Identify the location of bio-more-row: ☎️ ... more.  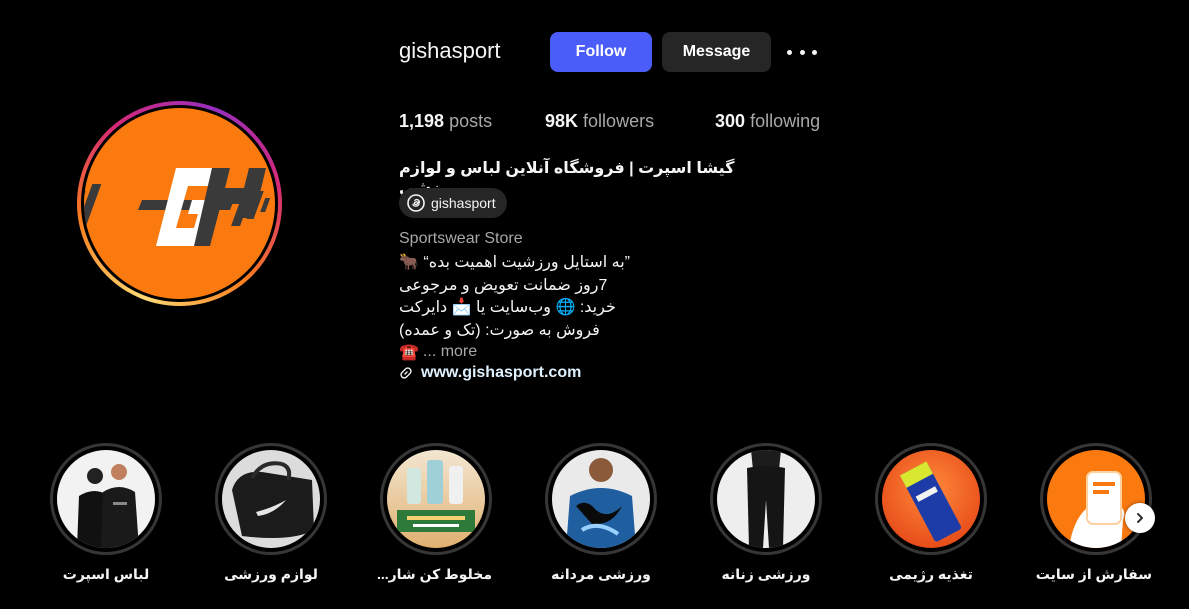
(438, 352).